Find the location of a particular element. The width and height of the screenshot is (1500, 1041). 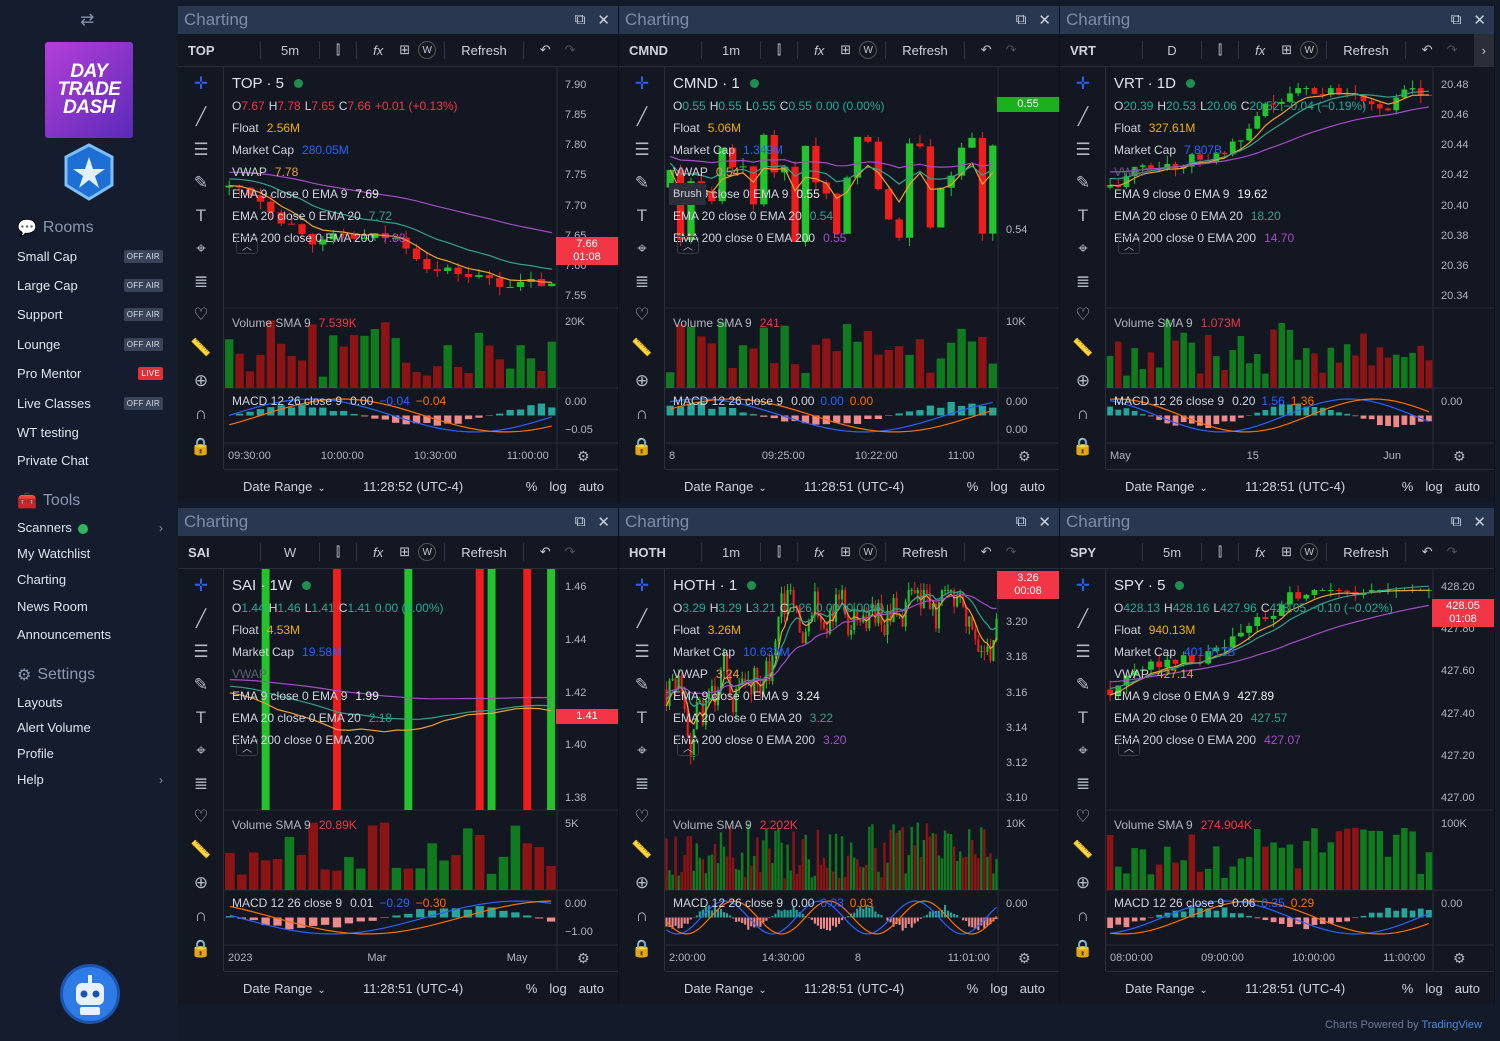

tool-news-room: News Room is located at coordinates (90, 606).